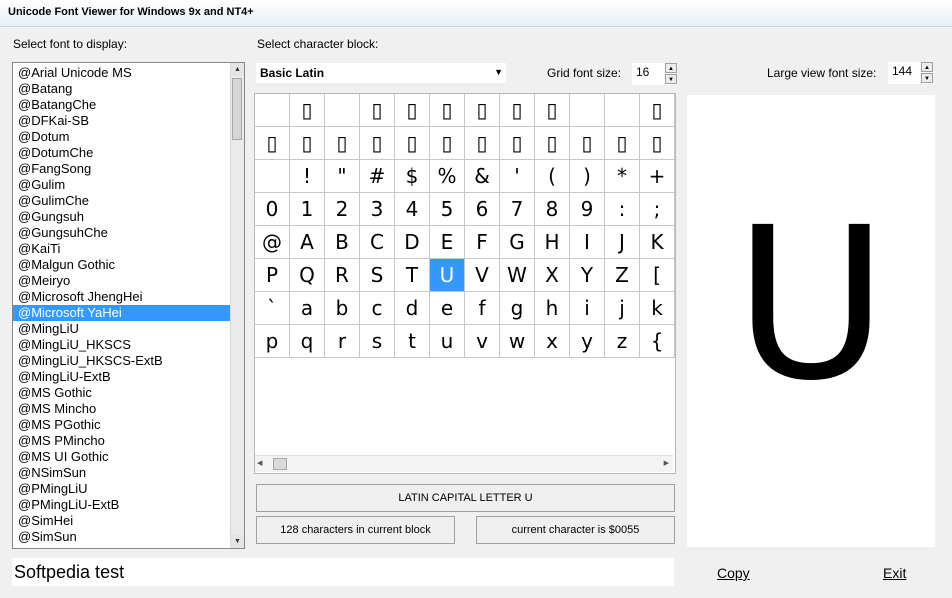 The width and height of the screenshot is (952, 598). I want to click on spin-up-icon: ▲, so click(671, 68).